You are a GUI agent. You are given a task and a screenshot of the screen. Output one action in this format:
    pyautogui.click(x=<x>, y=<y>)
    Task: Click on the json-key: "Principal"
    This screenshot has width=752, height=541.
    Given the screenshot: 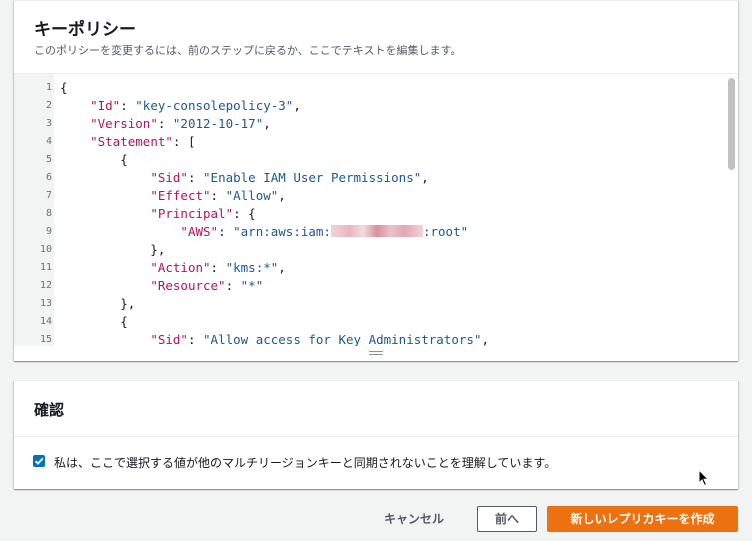 What is the action you would take?
    pyautogui.click(x=192, y=213)
    